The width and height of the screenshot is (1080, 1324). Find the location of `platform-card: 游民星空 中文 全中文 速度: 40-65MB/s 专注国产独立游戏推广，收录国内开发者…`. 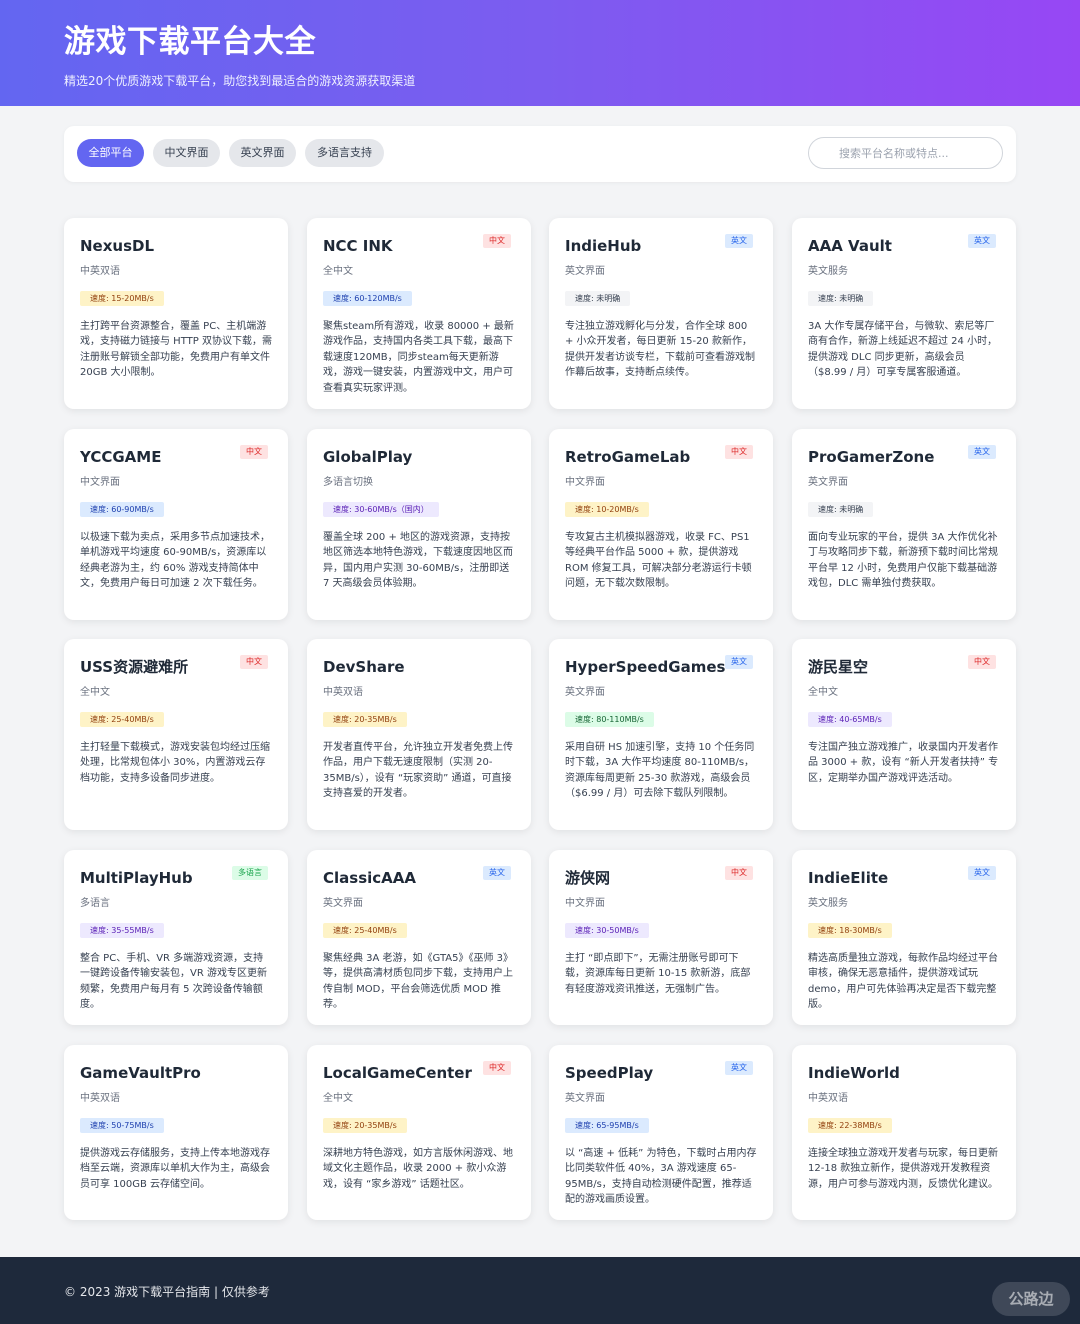

platform-card: 游民星空 中文 全中文 速度: 40-65MB/s 专注国产独立游戏推广，收录国内开发者… is located at coordinates (904, 734).